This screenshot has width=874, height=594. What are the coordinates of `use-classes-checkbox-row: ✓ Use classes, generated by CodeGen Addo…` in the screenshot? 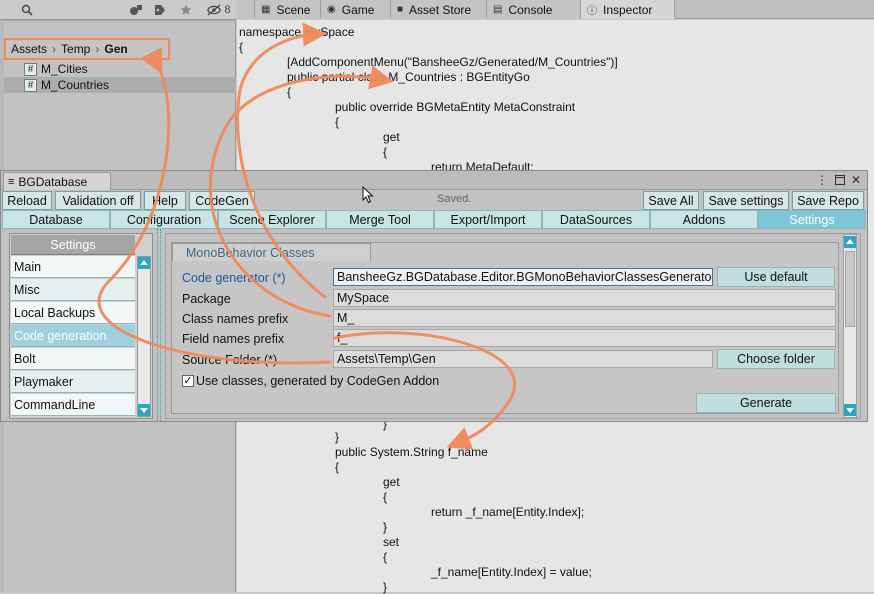 It's located at (310, 381).